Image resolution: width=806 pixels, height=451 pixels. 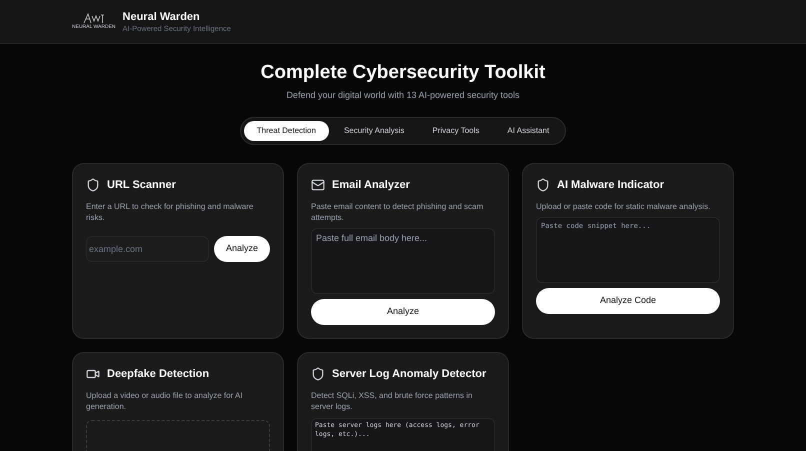 What do you see at coordinates (374, 130) in the screenshot?
I see `tab: Security Analysis` at bounding box center [374, 130].